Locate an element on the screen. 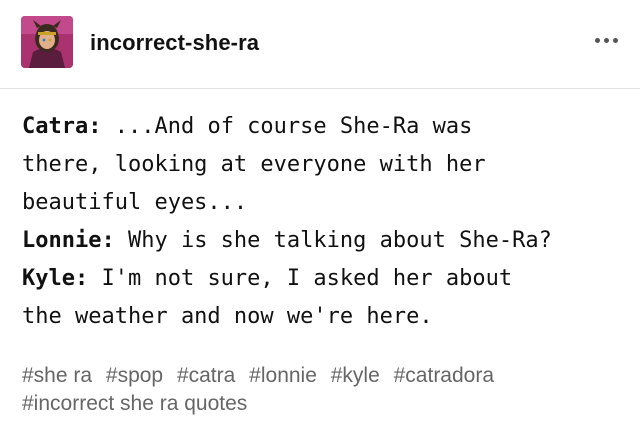  dialogue-line: the weather and now we're here. is located at coordinates (322, 317).